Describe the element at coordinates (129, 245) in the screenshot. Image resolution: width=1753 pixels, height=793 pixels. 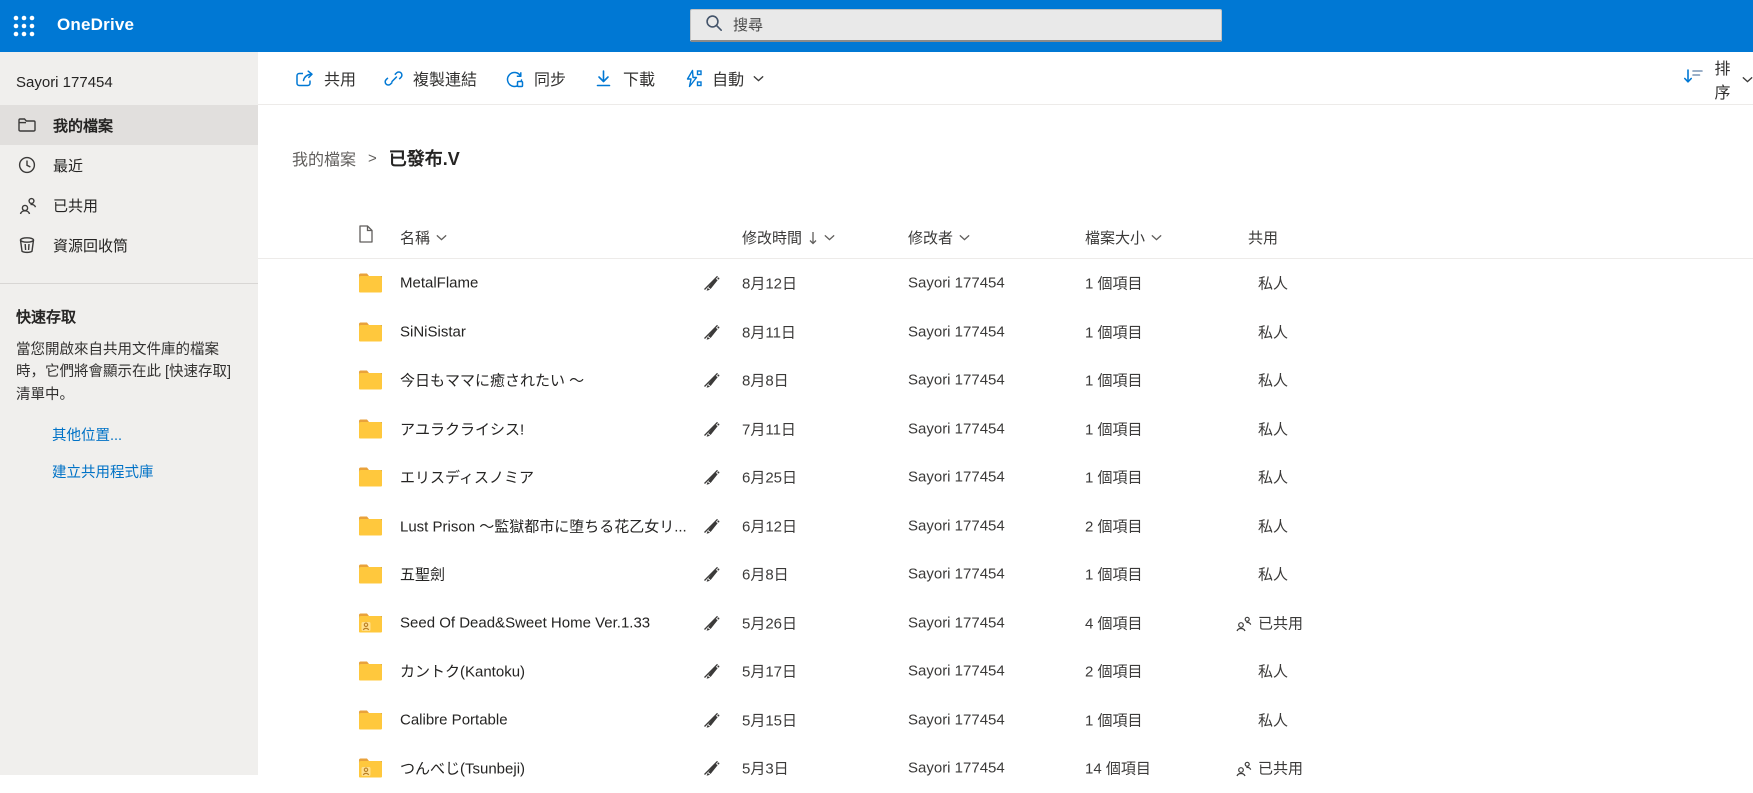
I see `sidebar-item-recycle-bin: 資源回收筒` at that location.